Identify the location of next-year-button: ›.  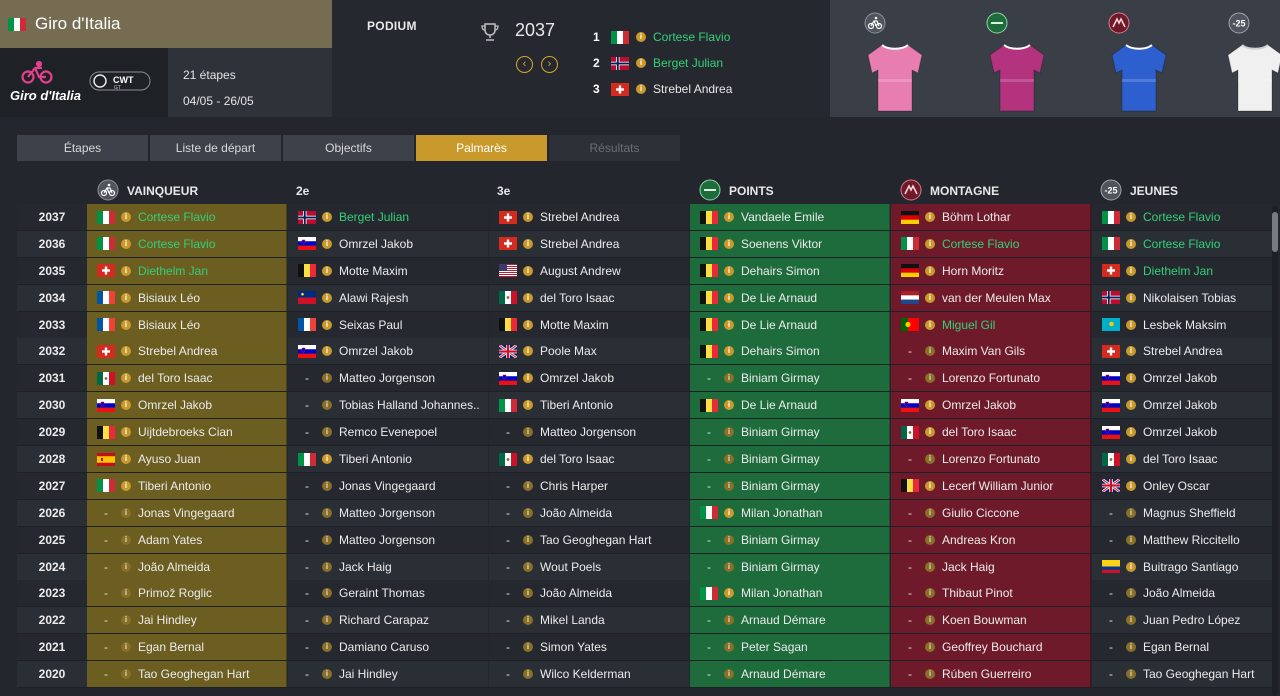
(549, 64).